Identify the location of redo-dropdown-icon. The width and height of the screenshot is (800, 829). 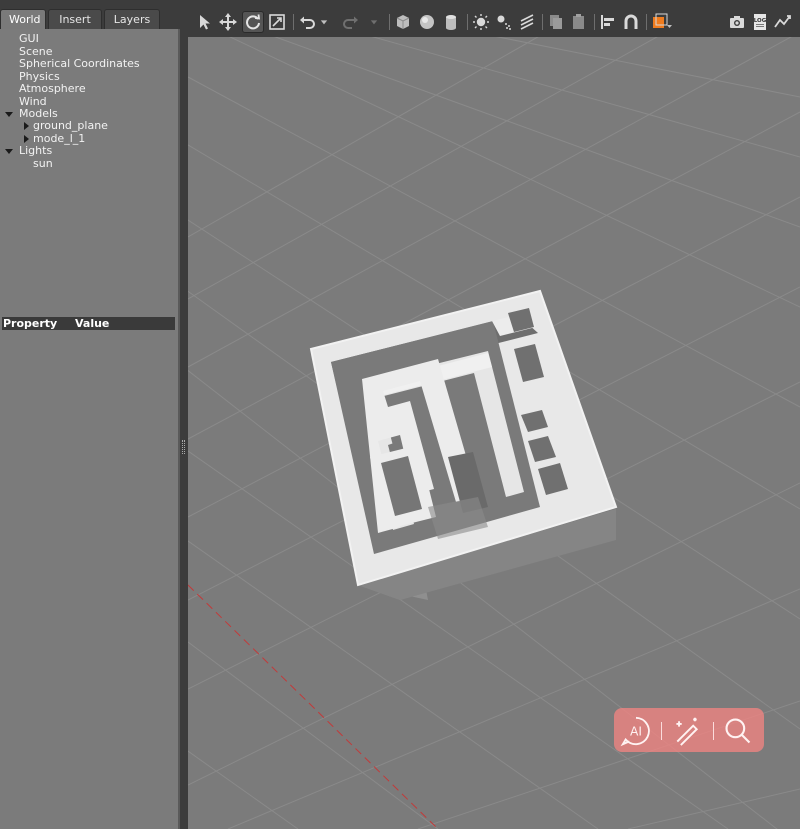
(374, 22).